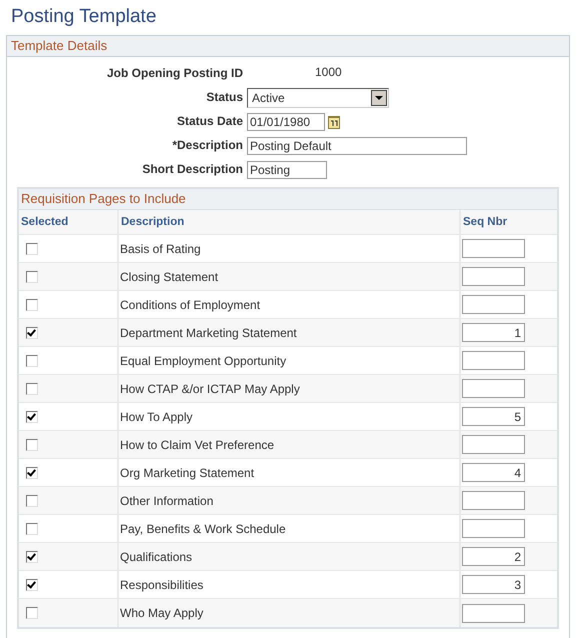 This screenshot has height=638, width=578. What do you see at coordinates (192, 168) in the screenshot?
I see `short-description-label: Short Description` at bounding box center [192, 168].